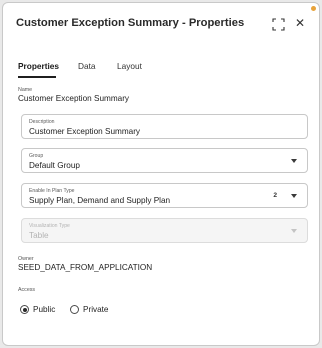  I want to click on tab-data: Data, so click(87, 66).